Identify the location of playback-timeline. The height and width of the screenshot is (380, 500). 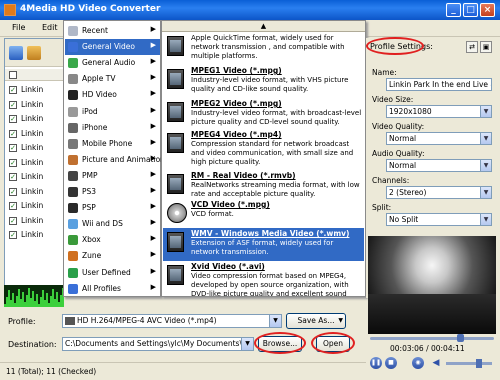
(432, 338).